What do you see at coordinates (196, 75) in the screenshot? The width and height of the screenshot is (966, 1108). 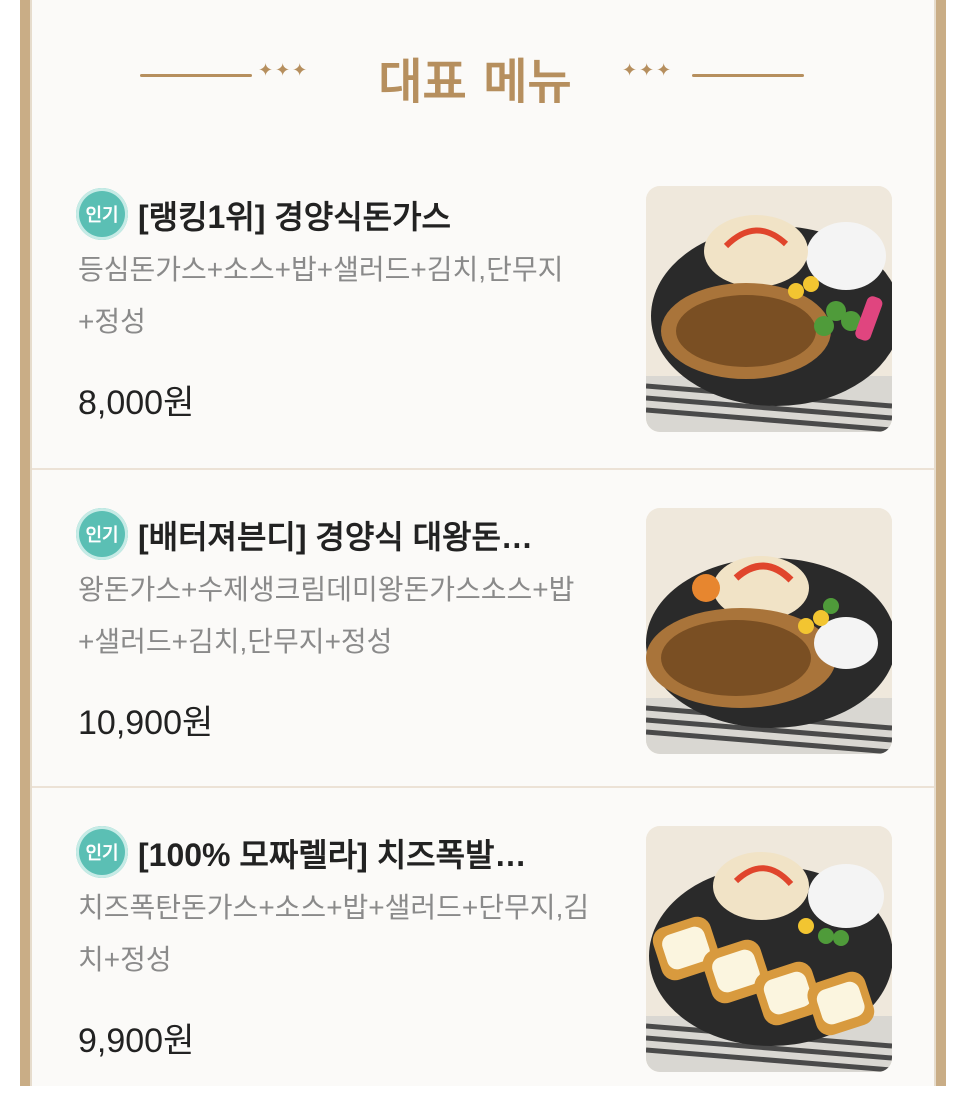 I see `header-line-left` at bounding box center [196, 75].